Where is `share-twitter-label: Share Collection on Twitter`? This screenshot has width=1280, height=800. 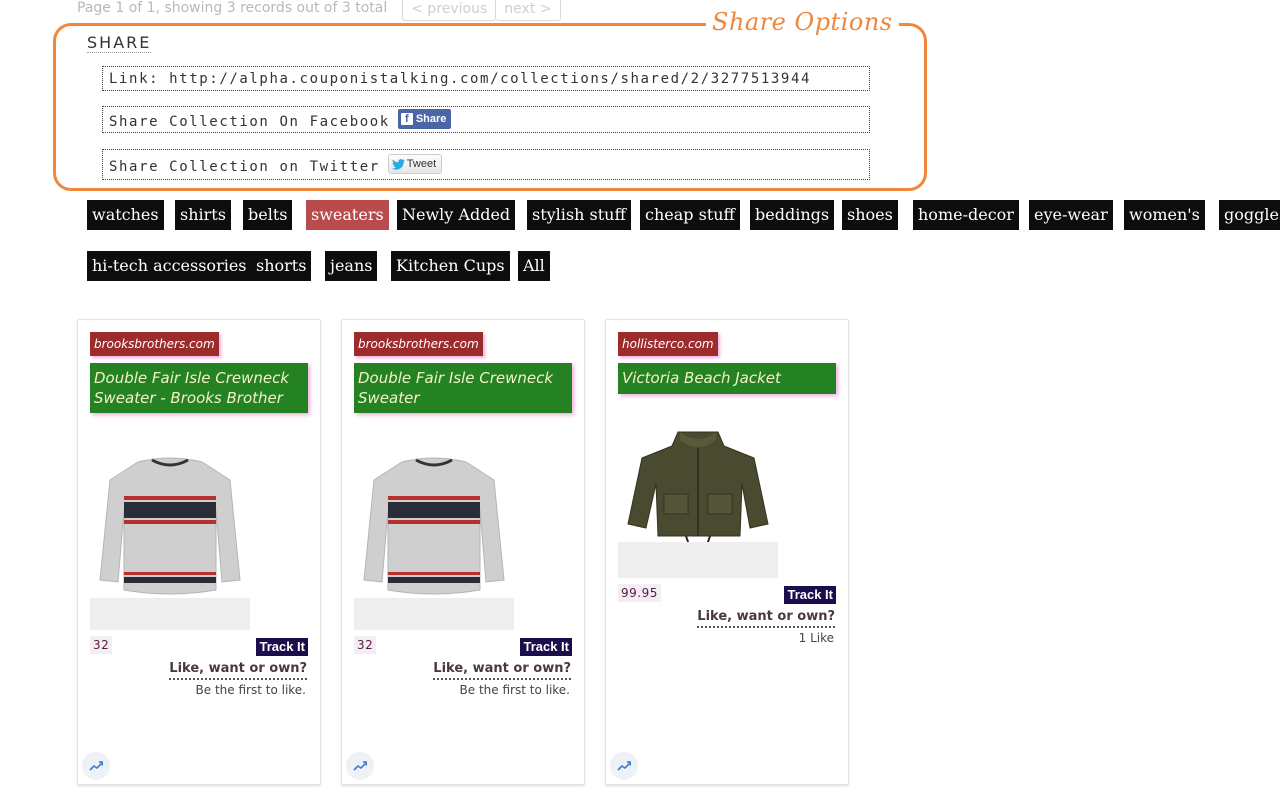 share-twitter-label: Share Collection on Twitter is located at coordinates (244, 167).